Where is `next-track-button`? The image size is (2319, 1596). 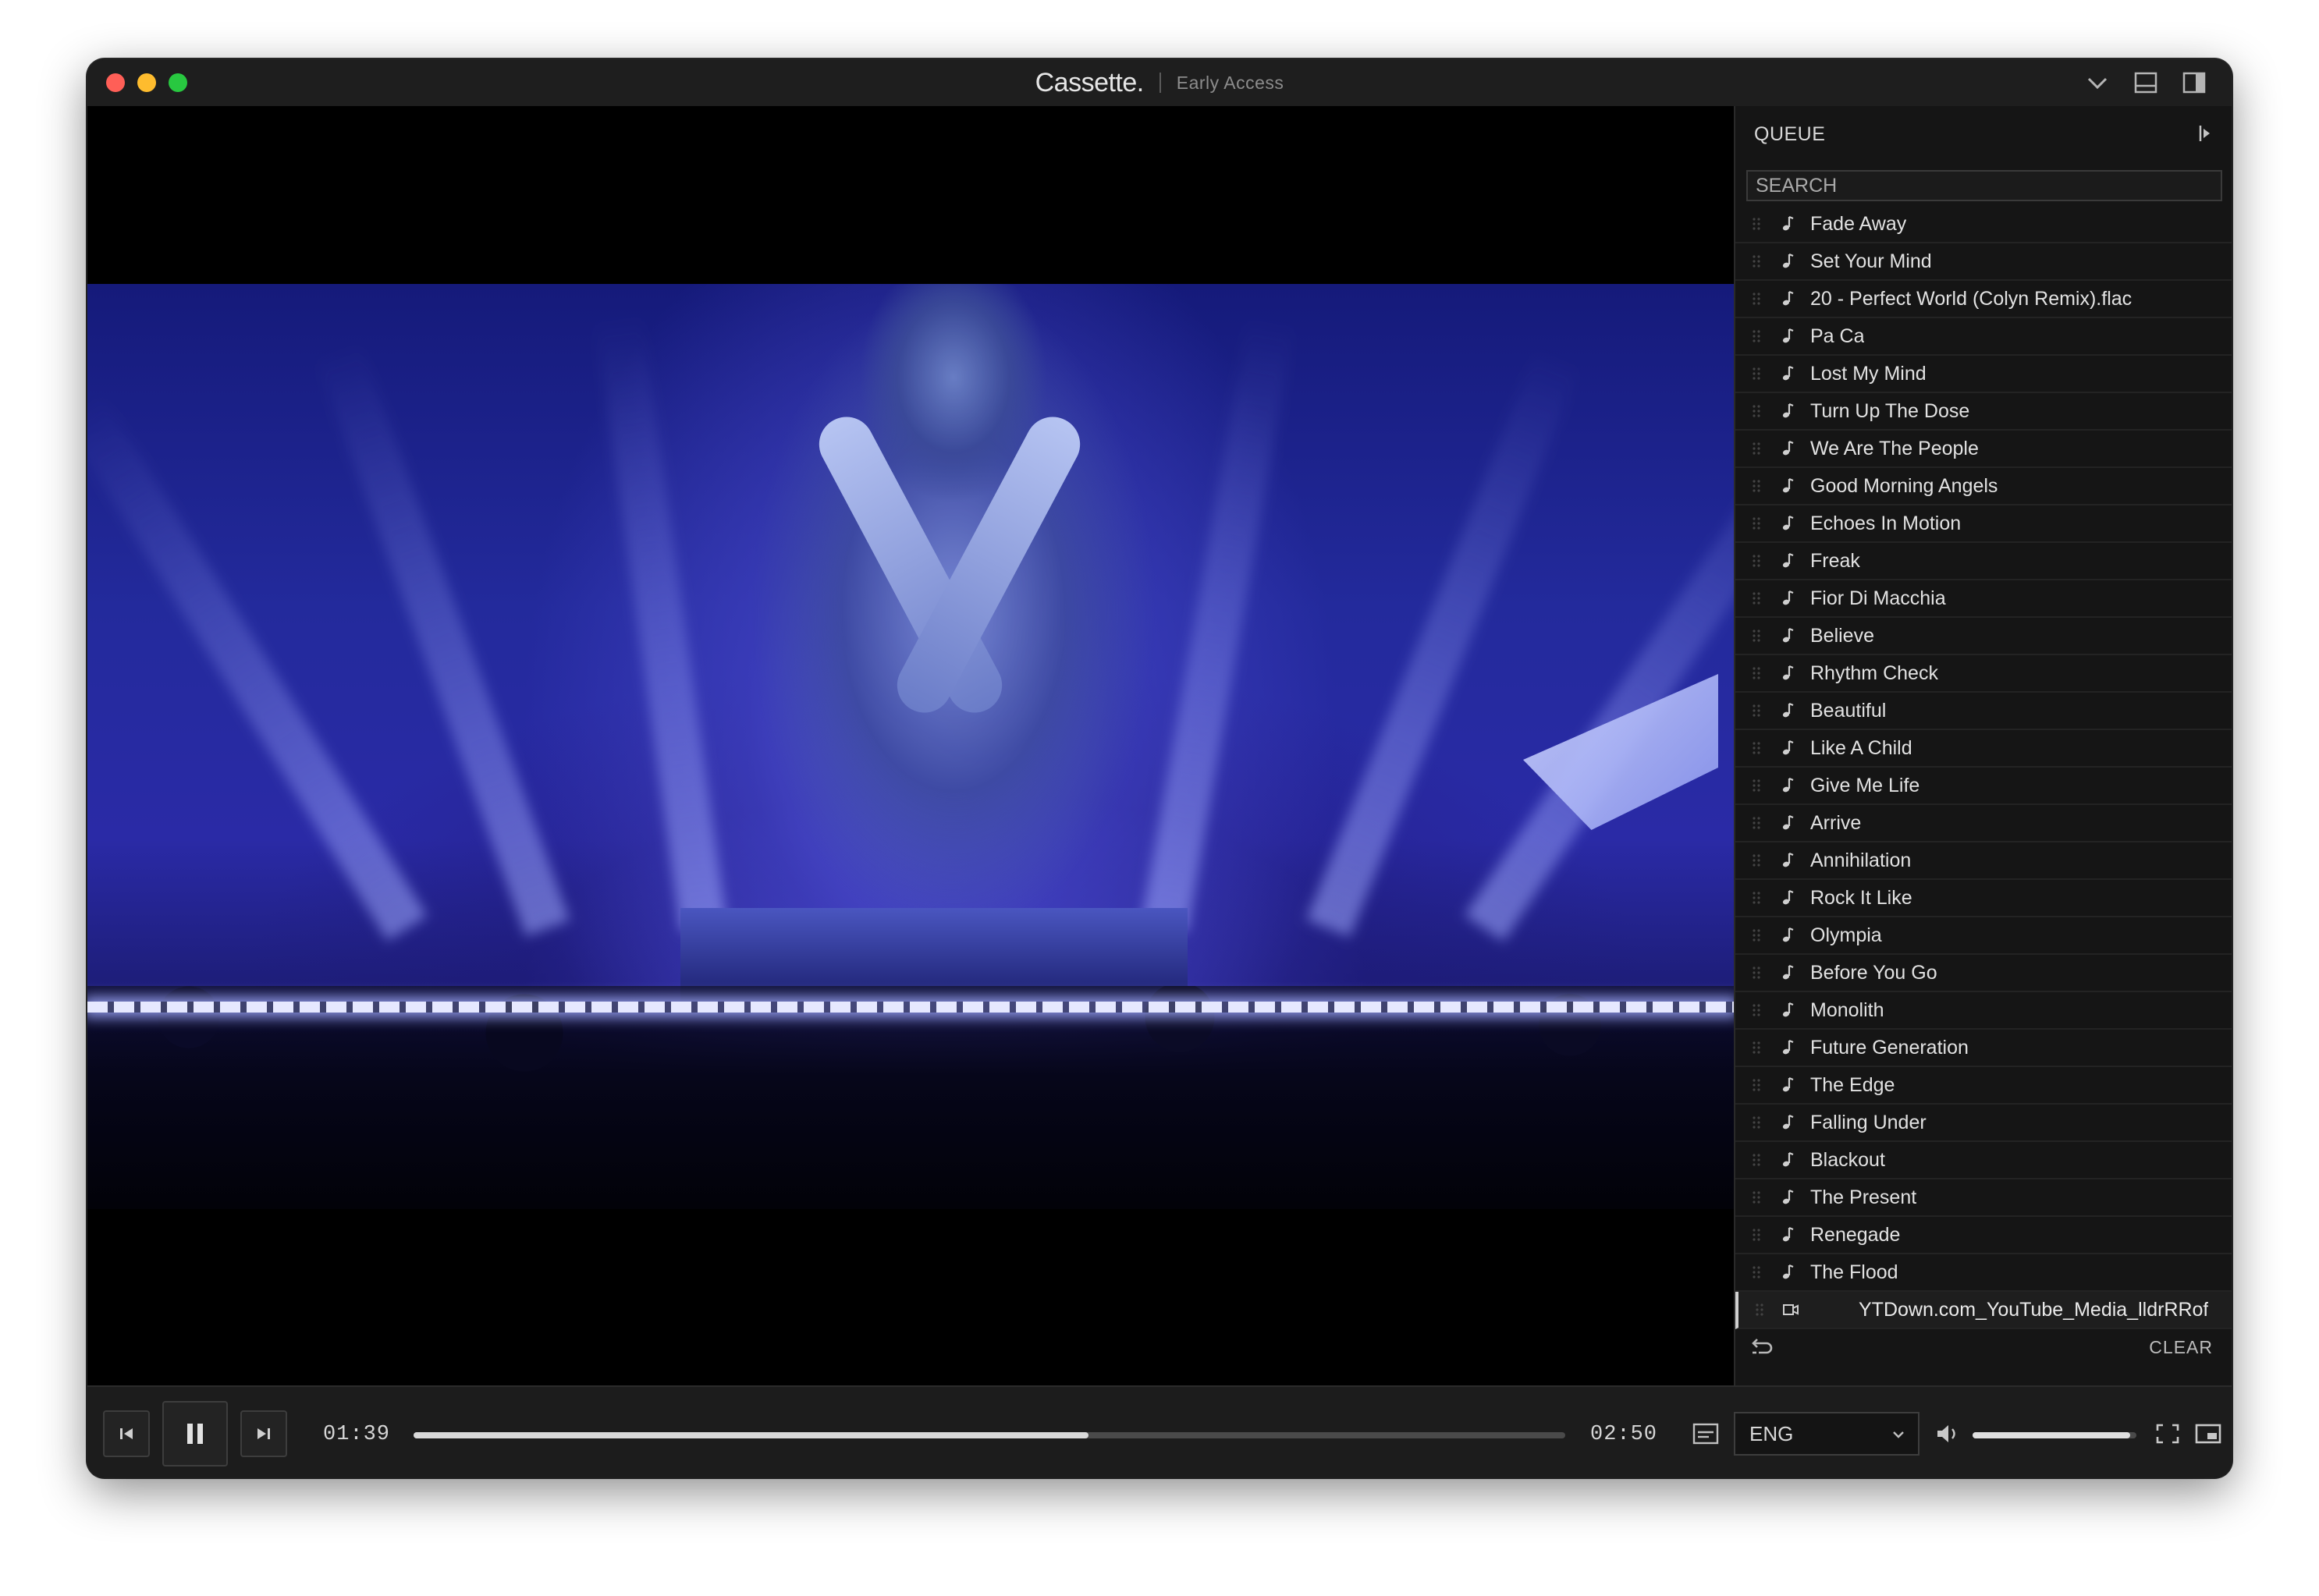
next-track-button is located at coordinates (263, 1433).